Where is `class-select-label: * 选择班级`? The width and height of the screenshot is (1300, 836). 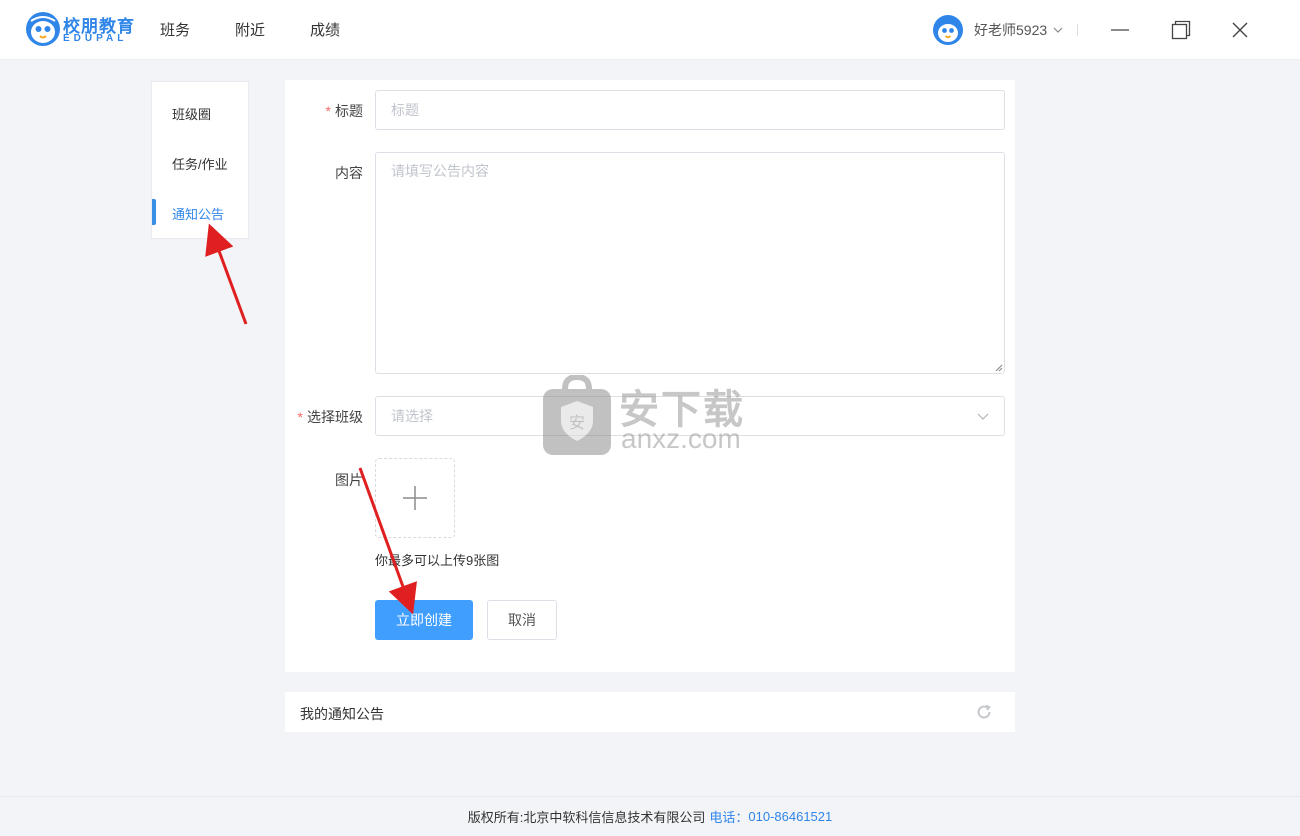 class-select-label: * 选择班级 is located at coordinates (330, 417).